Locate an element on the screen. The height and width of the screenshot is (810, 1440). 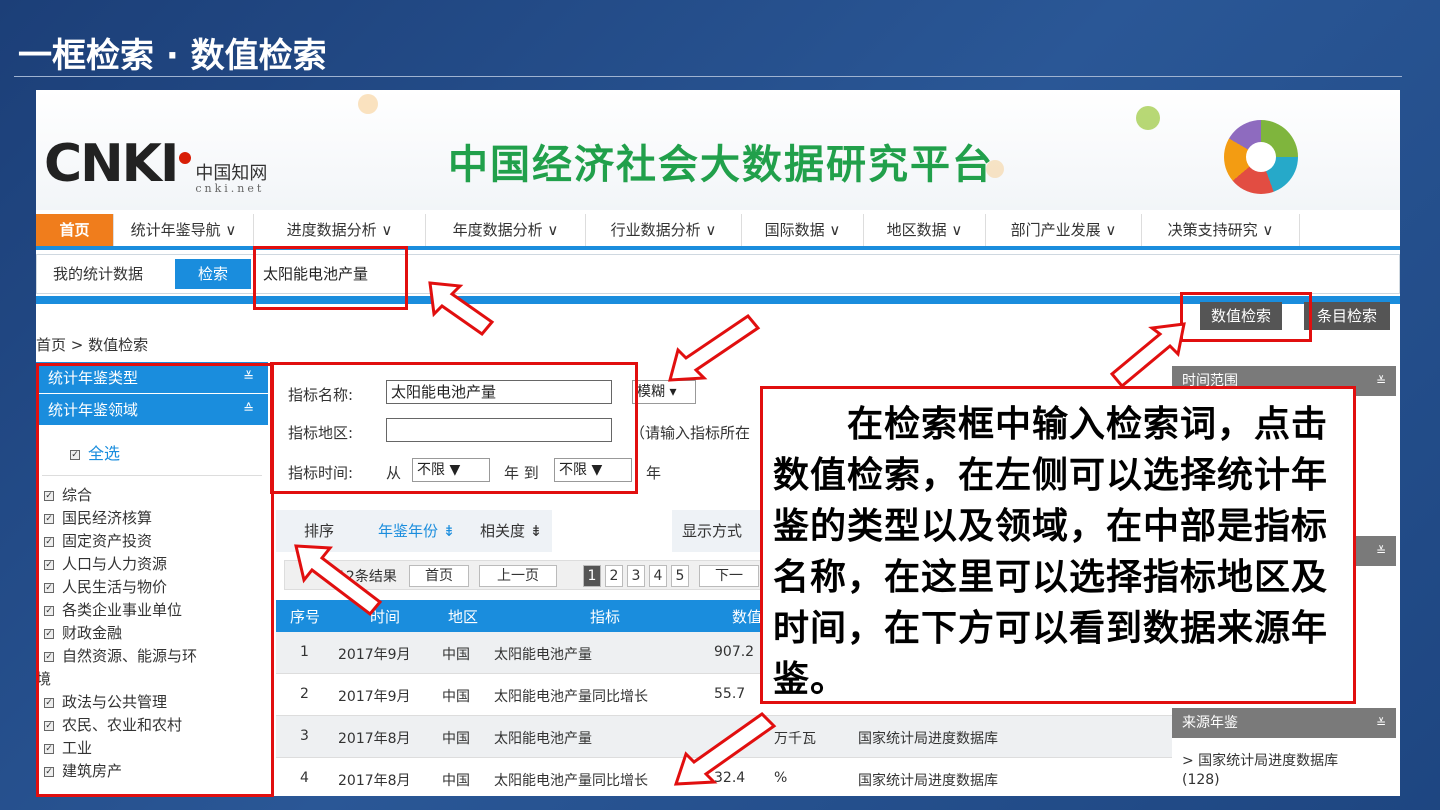
domain-item: ✓ 国民经济核算 is located at coordinates (156, 518).